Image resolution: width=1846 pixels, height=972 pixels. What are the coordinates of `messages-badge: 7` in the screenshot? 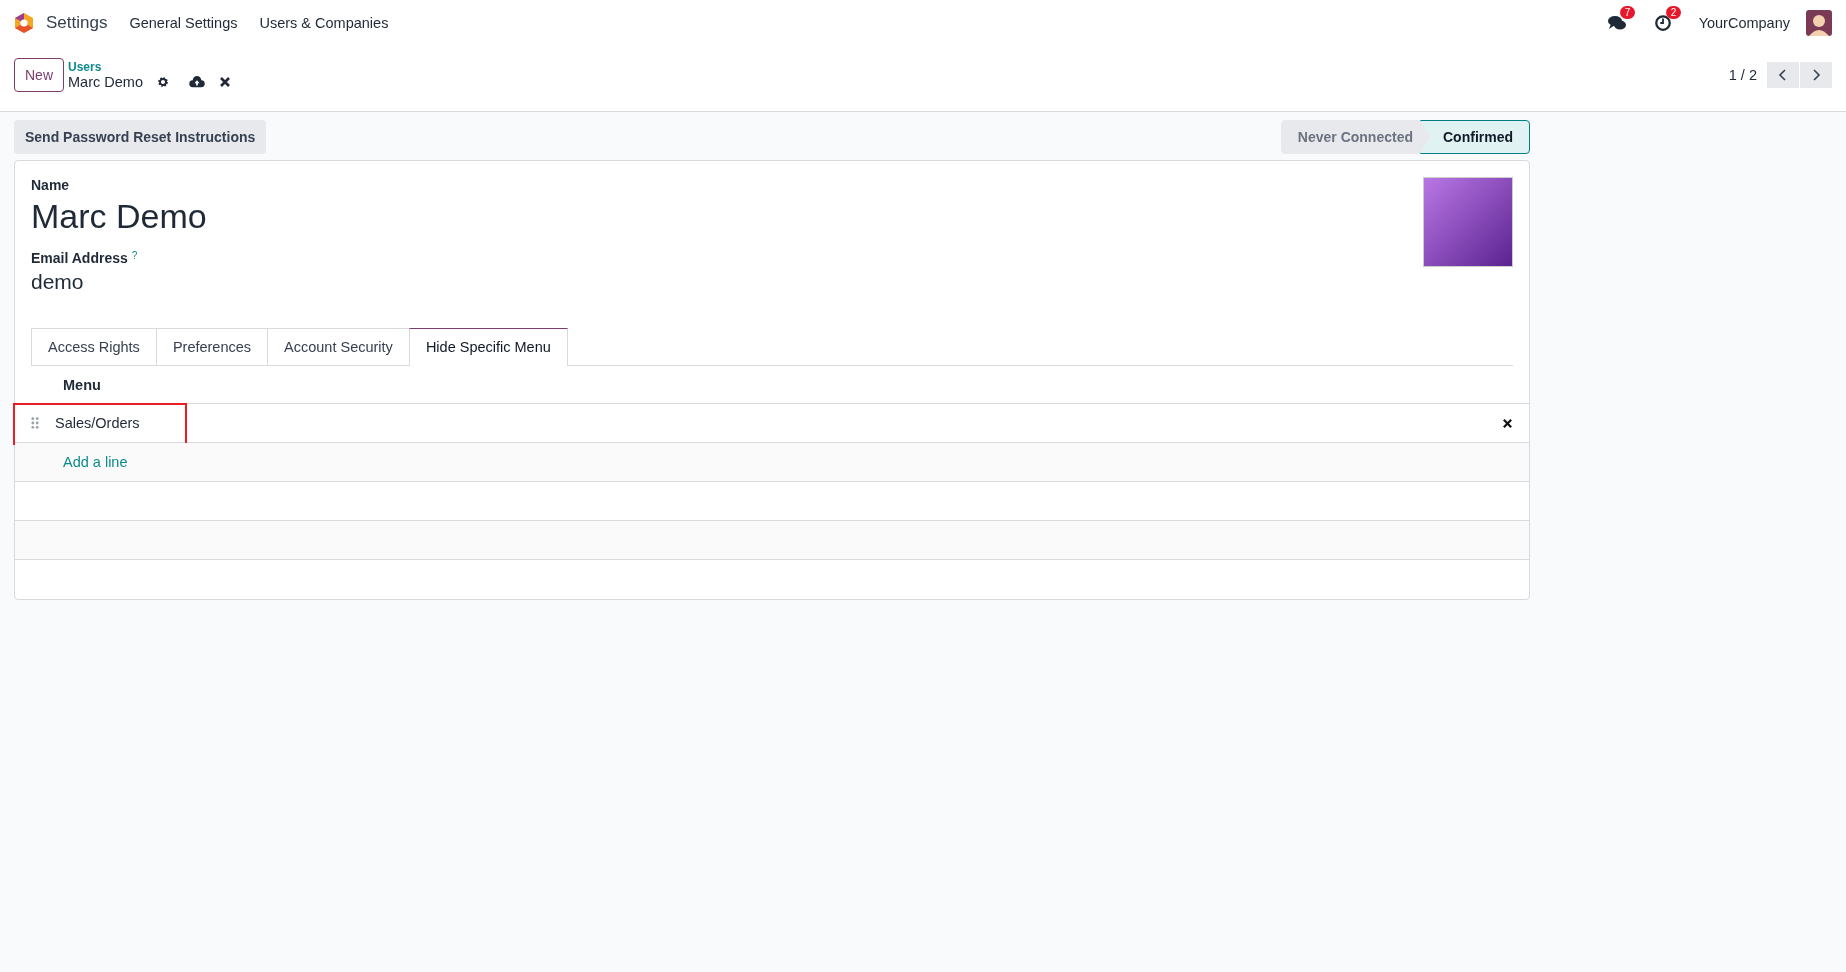 It's located at (1627, 12).